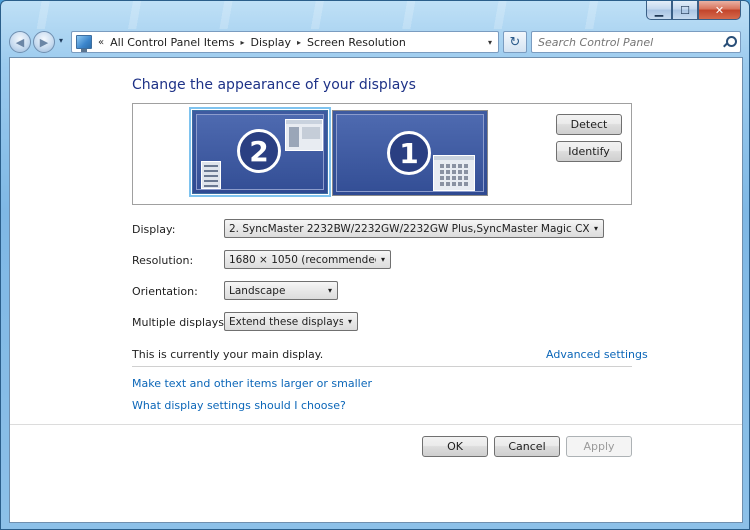 This screenshot has width=750, height=530. Describe the element at coordinates (172, 42) in the screenshot. I see `breadcrumb-all-control-panel-items: All Control Panel Items` at that location.